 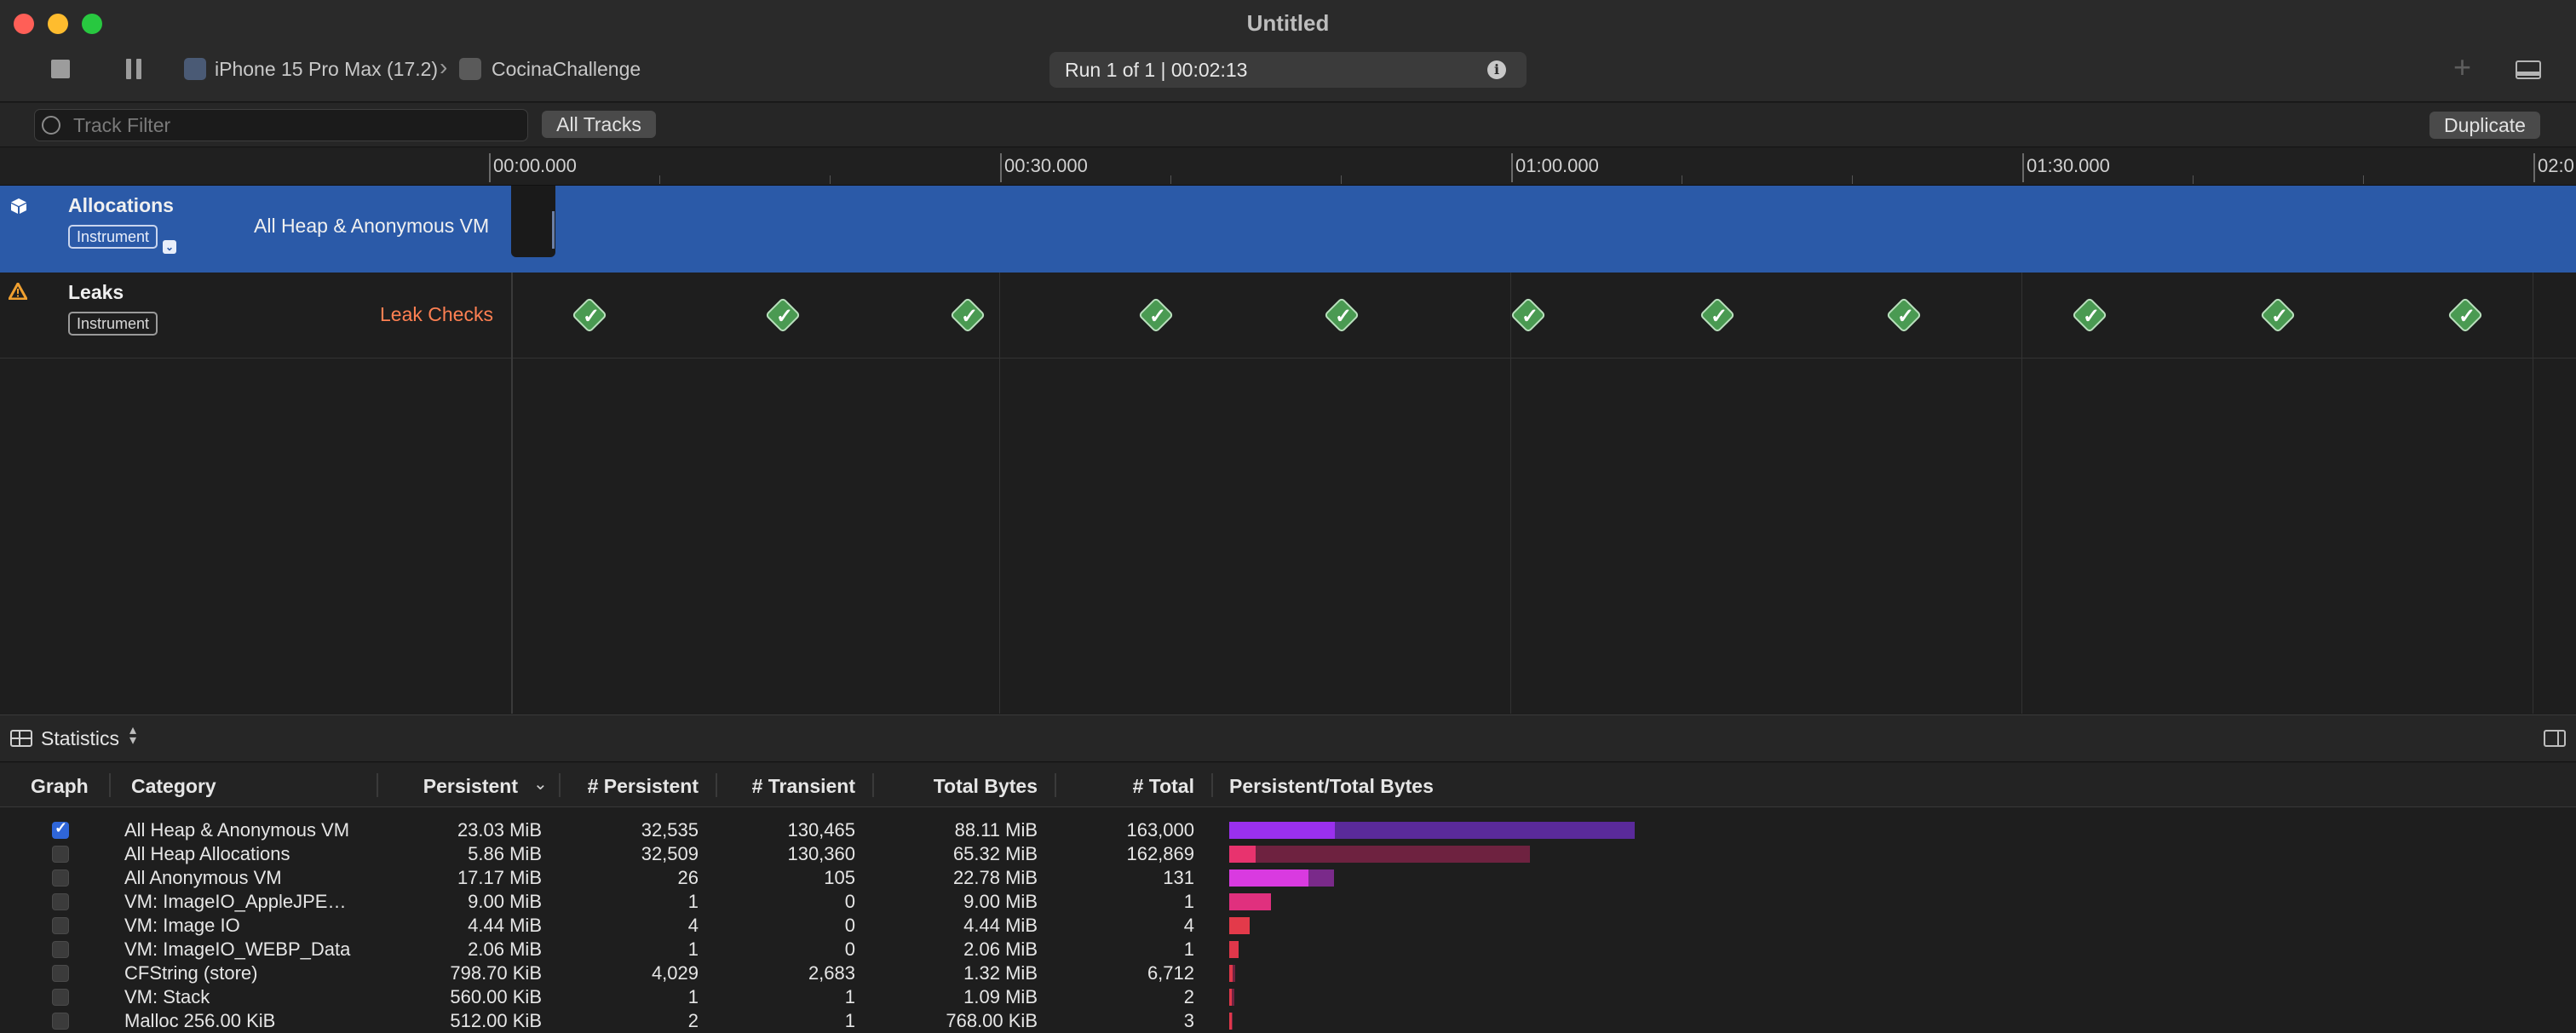 I want to click on inspector-toggle-icon, so click(x=2555, y=738).